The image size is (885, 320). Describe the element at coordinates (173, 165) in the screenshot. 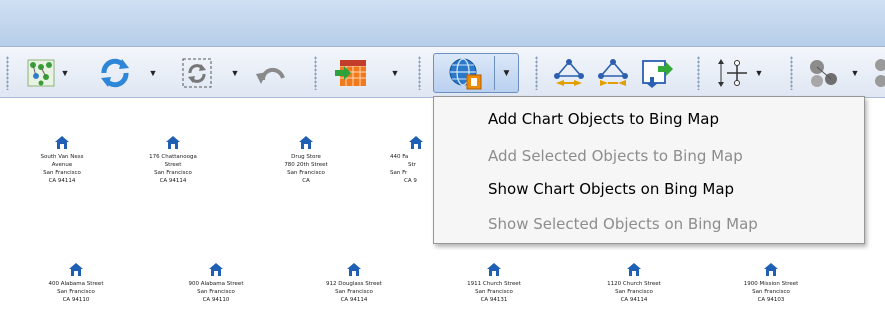

I see `node-text-line: Street` at that location.